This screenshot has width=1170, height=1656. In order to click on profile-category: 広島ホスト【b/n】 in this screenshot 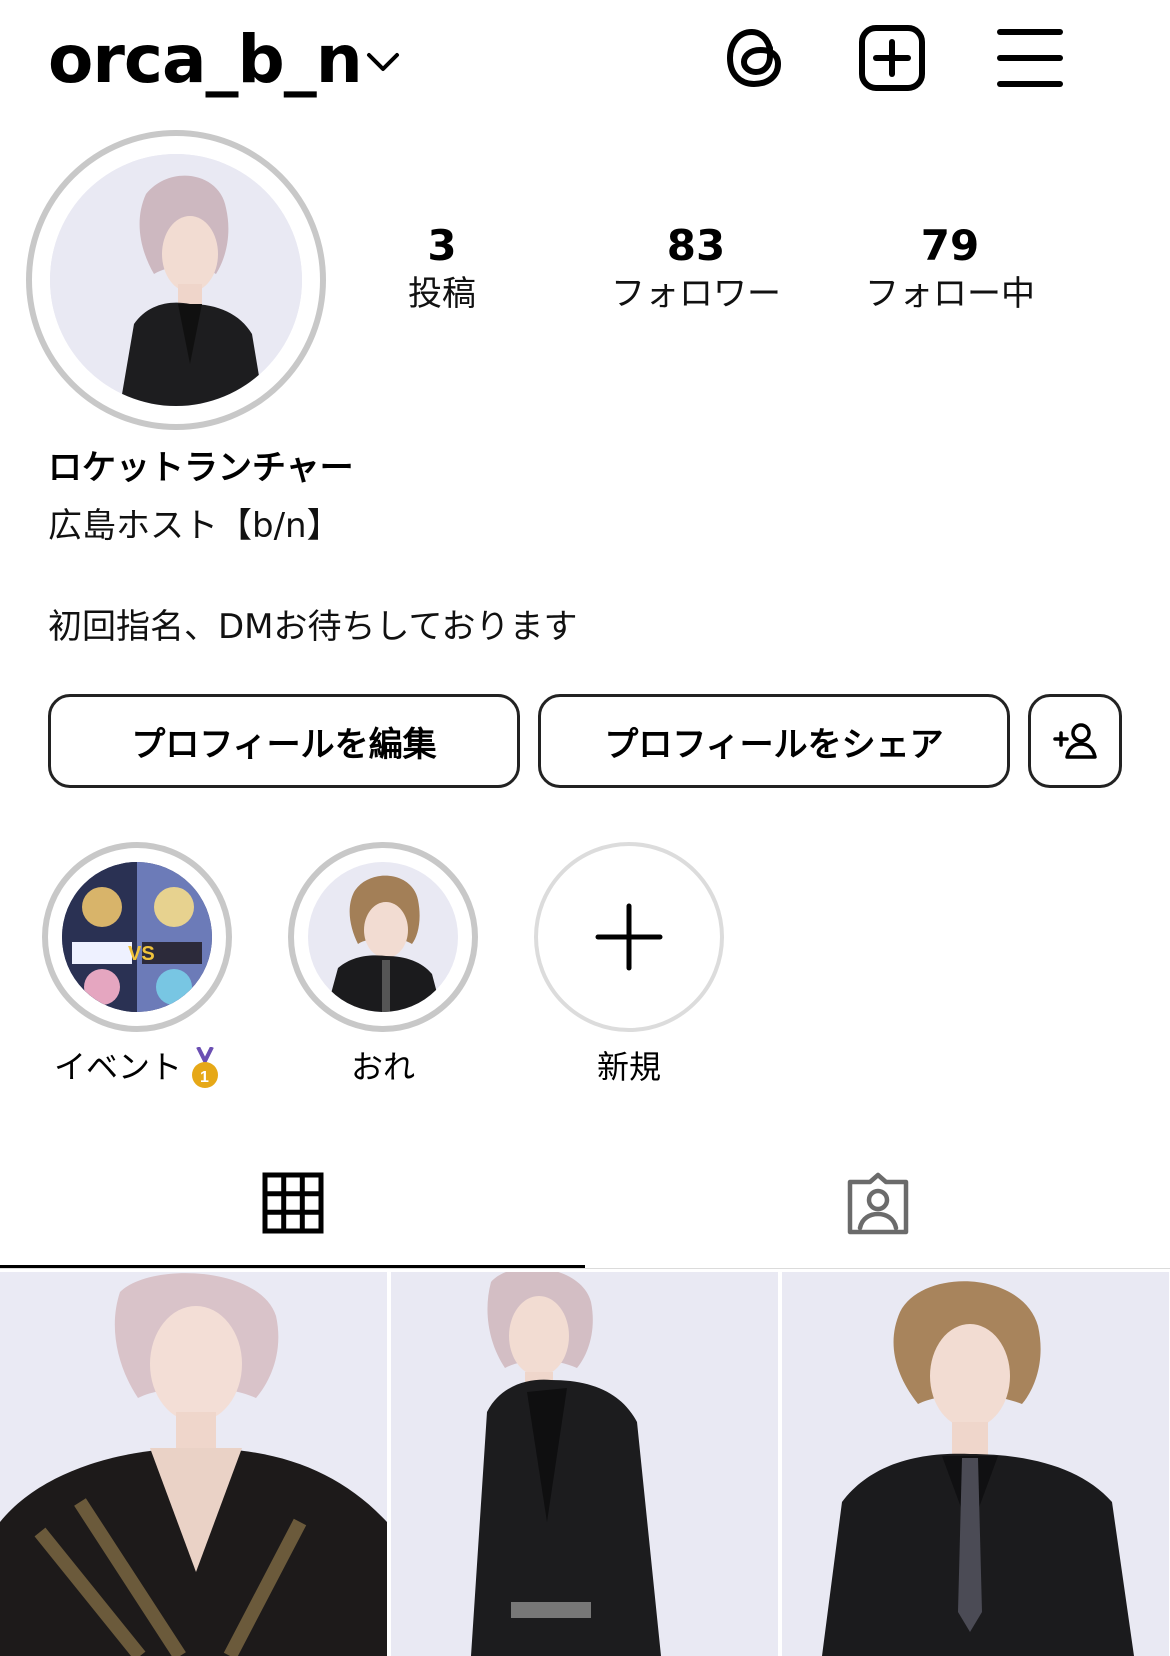, I will do `click(194, 526)`.